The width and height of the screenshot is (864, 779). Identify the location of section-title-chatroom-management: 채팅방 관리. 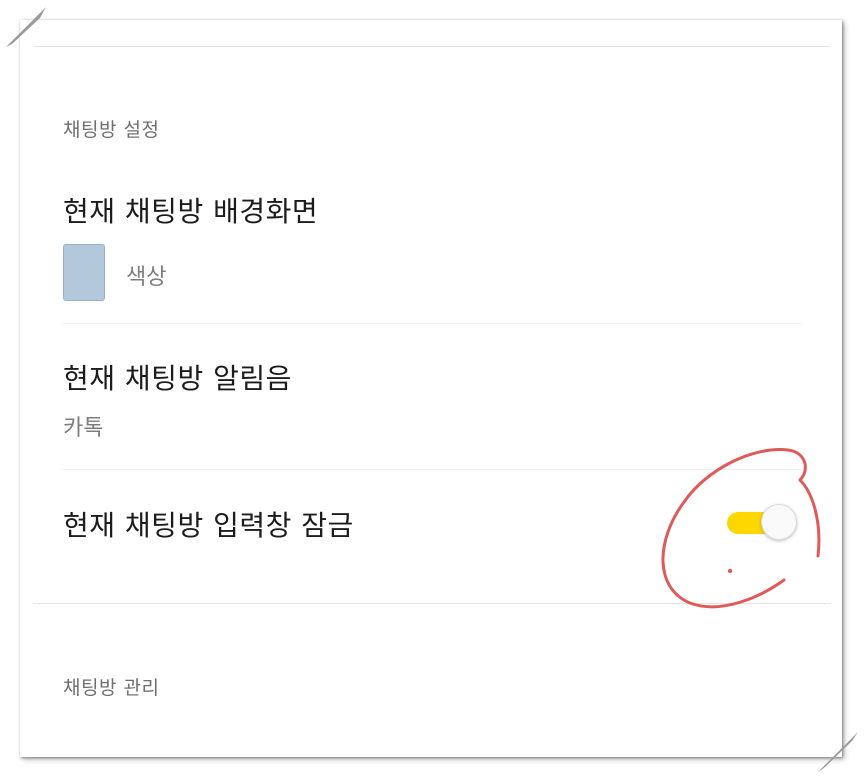
(111, 688).